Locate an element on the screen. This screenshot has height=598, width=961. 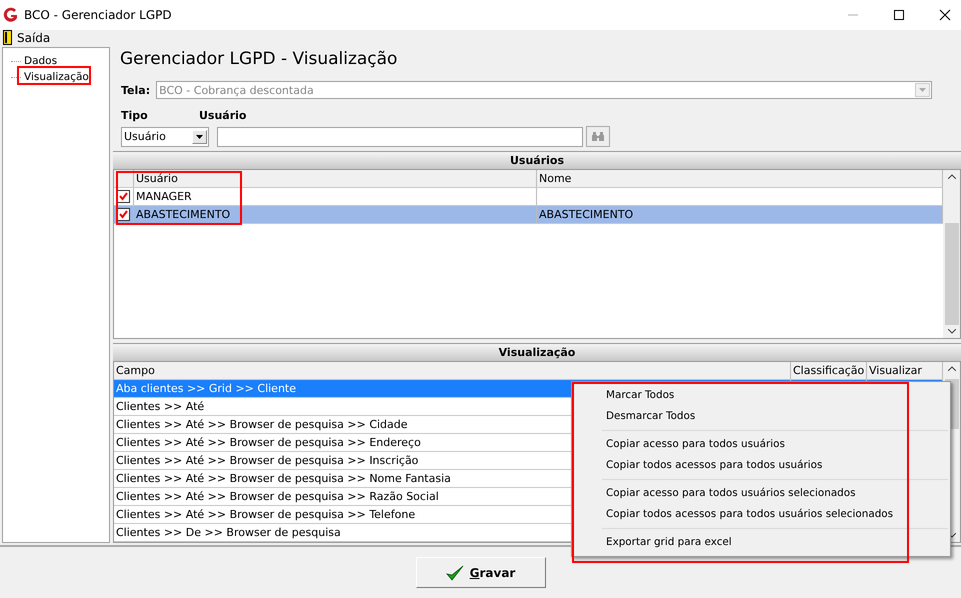
logo-icon is located at coordinates (11, 15).